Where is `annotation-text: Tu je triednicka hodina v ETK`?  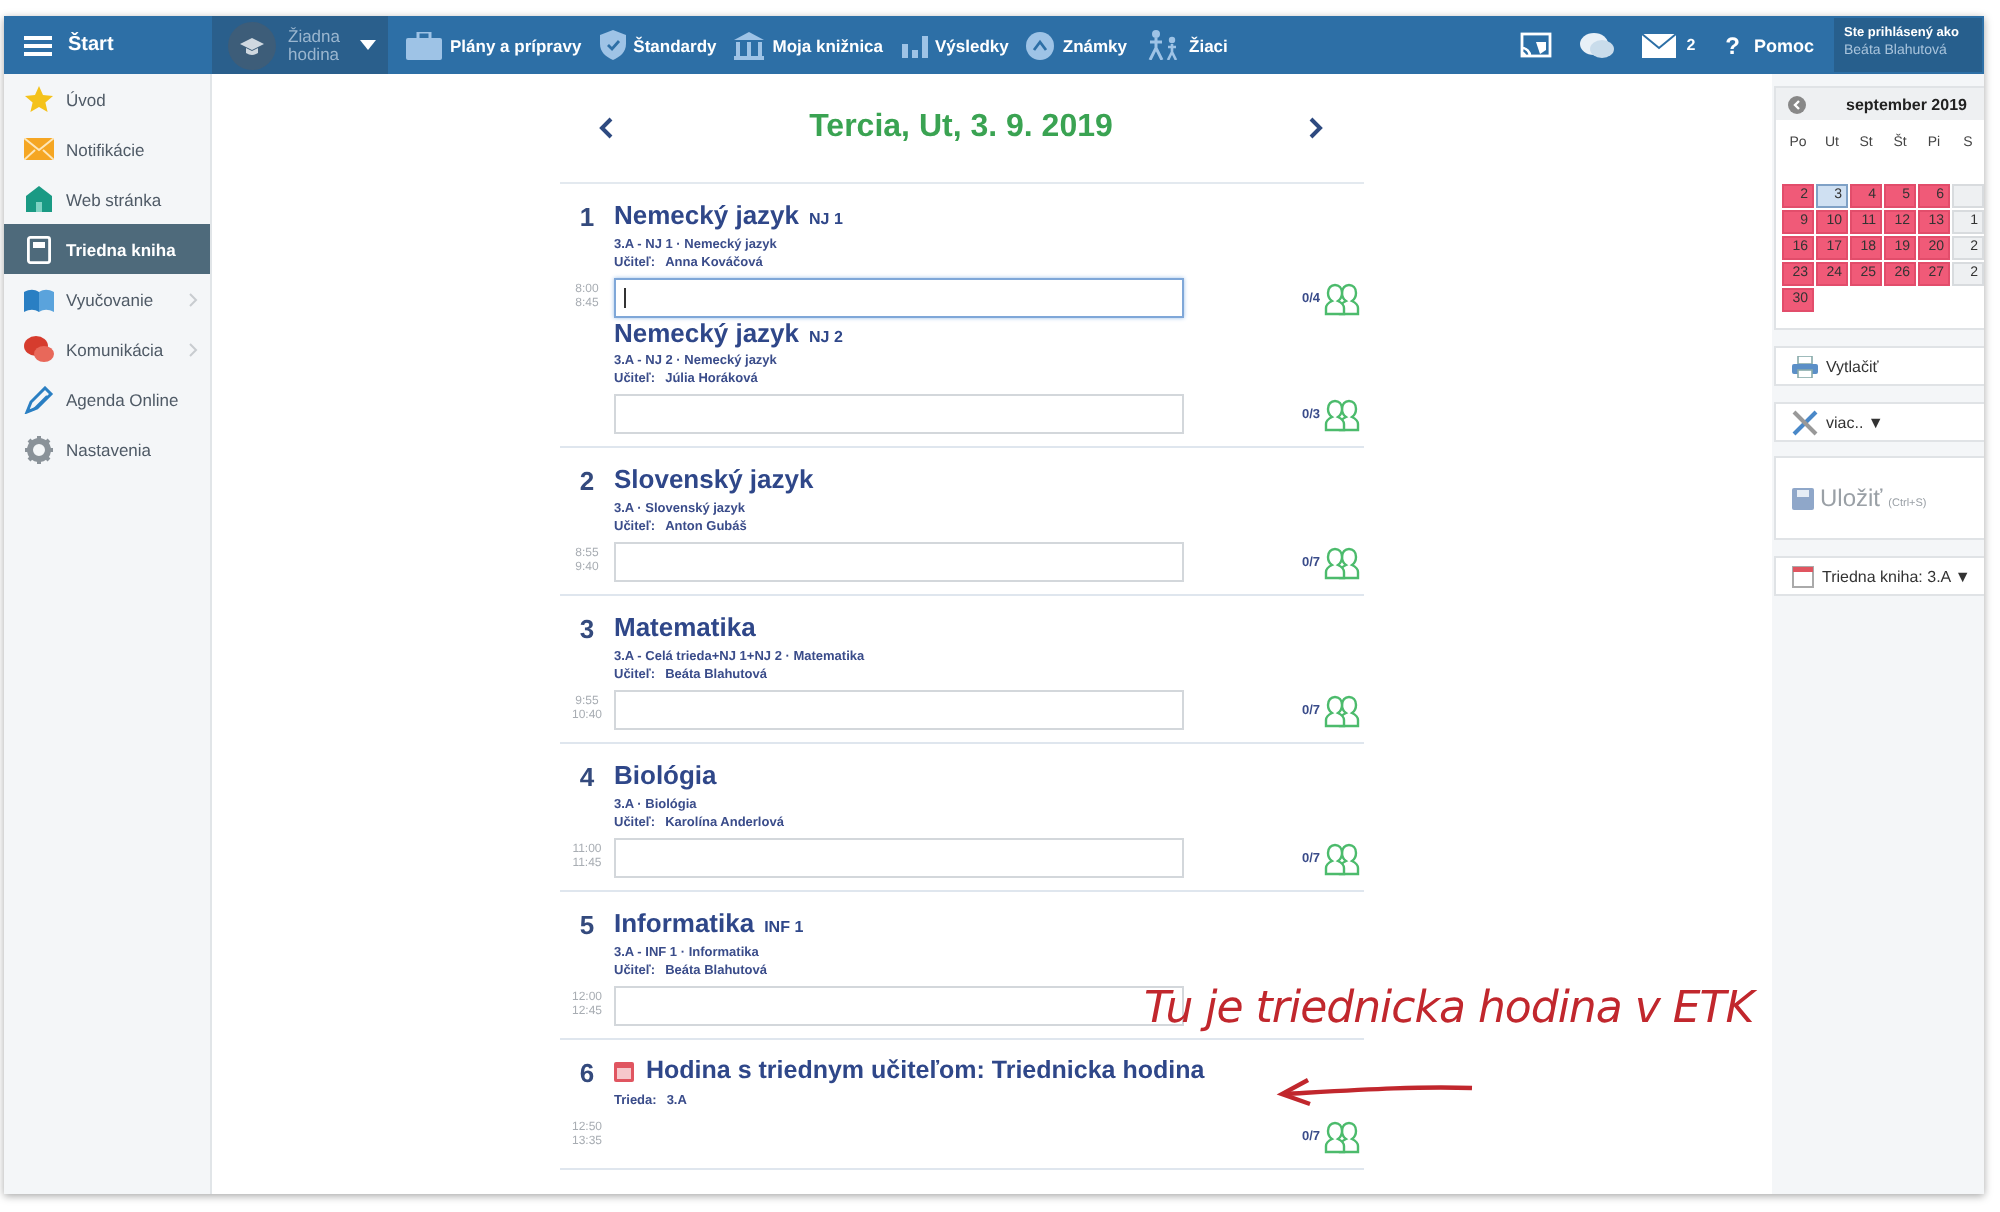 annotation-text: Tu je triednicka hodina v ETK is located at coordinates (1449, 1009).